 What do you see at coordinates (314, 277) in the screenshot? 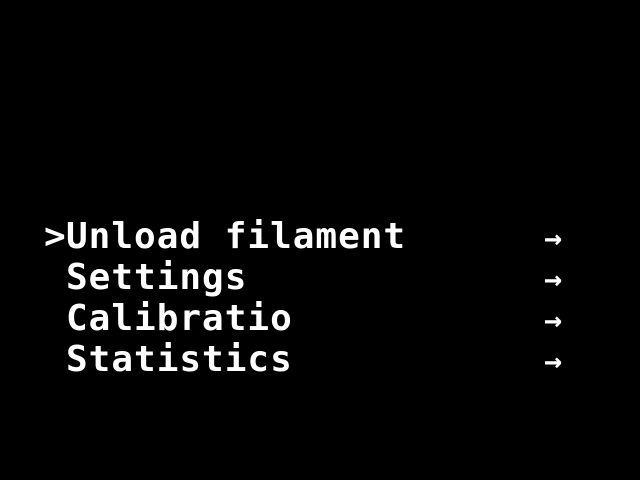
I see `menu-item-settings: Settings →` at bounding box center [314, 277].